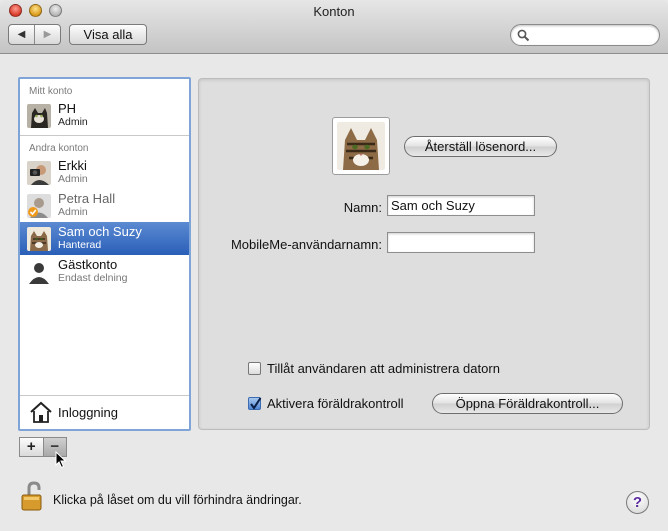 The image size is (668, 531). What do you see at coordinates (39, 272) in the screenshot?
I see `guest-silhouette-icon` at bounding box center [39, 272].